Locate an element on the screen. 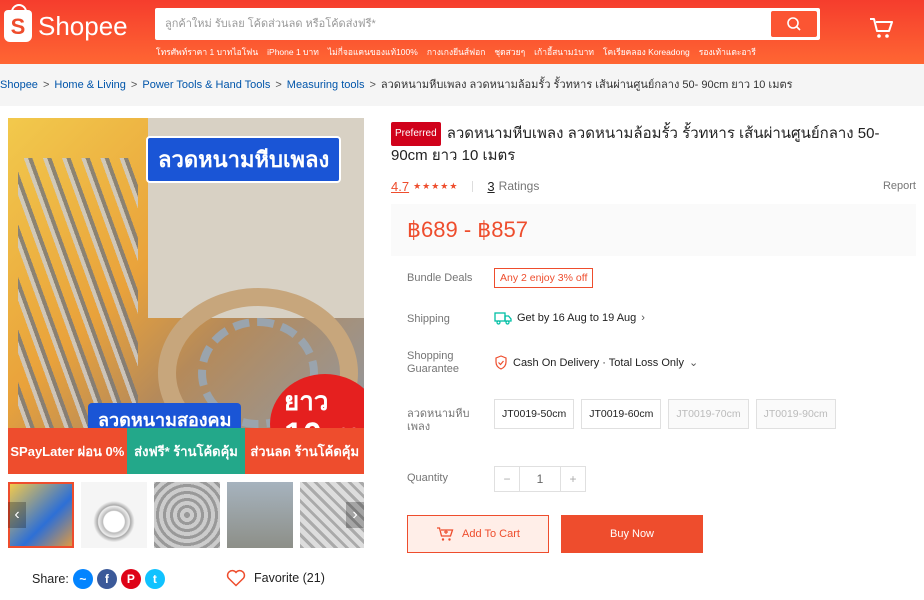  search-hint: ไม่กี่จอแคนของแท้100% is located at coordinates (373, 52).